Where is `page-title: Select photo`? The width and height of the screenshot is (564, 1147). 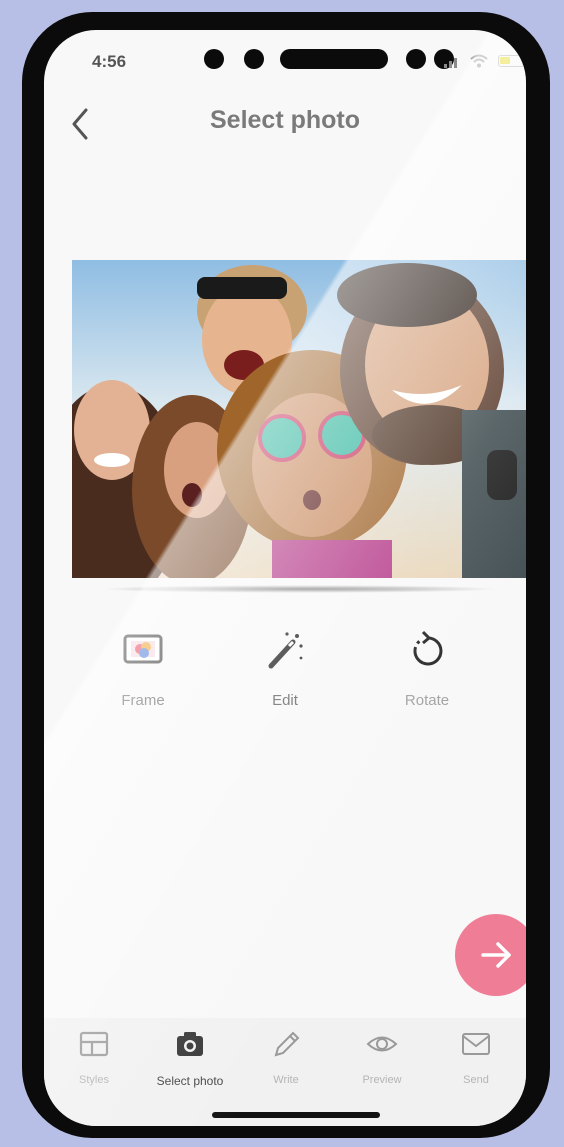 page-title: Select photo is located at coordinates (284, 120).